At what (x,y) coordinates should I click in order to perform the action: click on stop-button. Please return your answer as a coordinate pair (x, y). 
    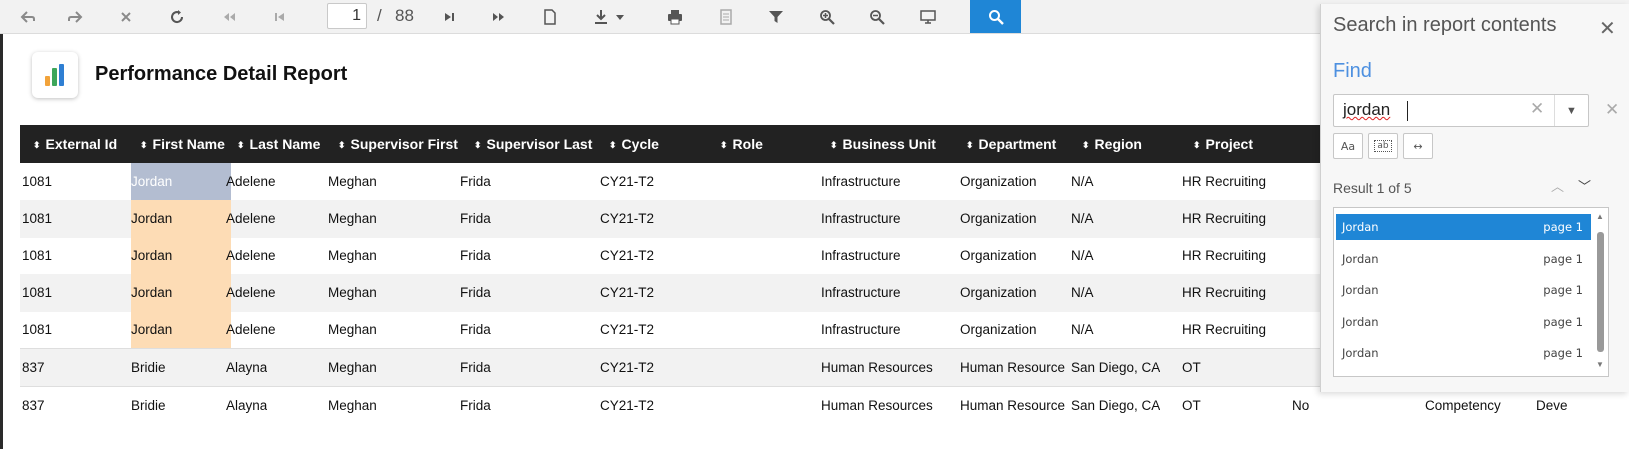
    Looking at the image, I should click on (126, 17).